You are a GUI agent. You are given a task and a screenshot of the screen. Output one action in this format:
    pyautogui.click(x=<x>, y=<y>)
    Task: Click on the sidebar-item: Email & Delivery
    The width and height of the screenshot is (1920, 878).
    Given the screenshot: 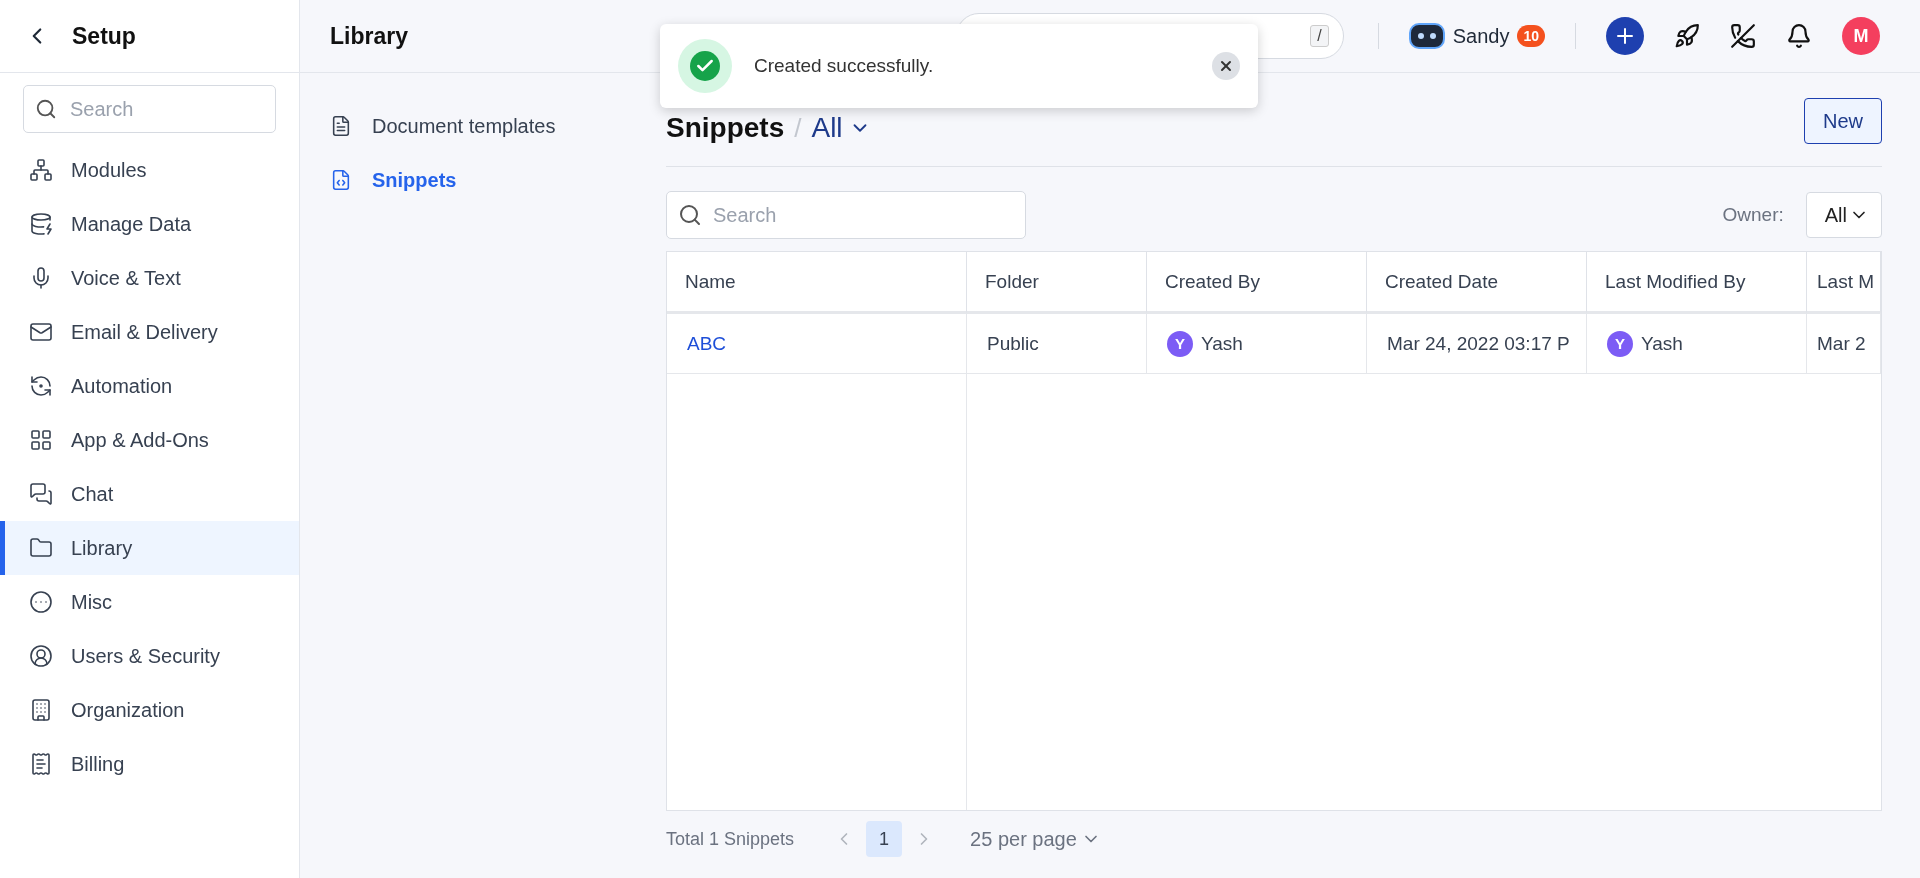 What is the action you would take?
    pyautogui.click(x=149, y=332)
    